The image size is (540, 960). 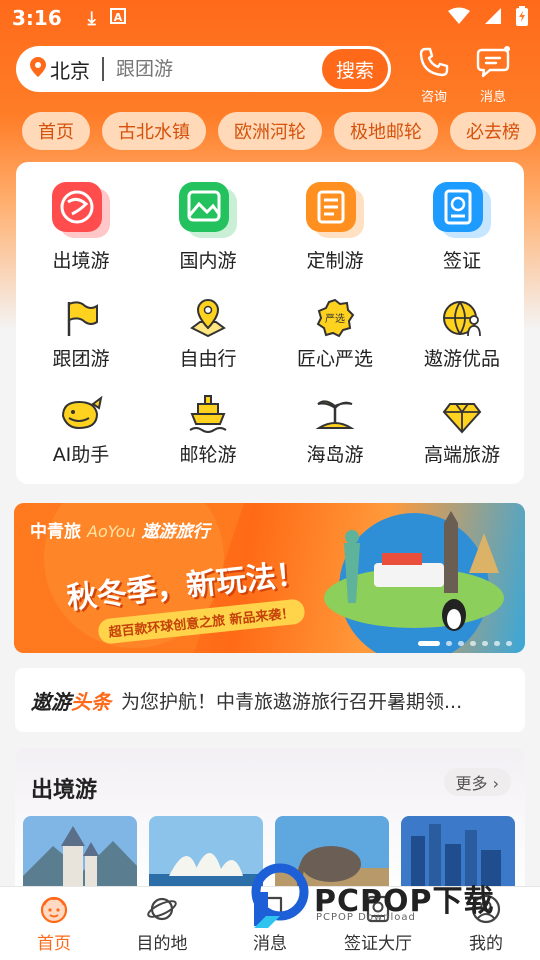 What do you see at coordinates (492, 97) in the screenshot?
I see `message-label: 消息` at bounding box center [492, 97].